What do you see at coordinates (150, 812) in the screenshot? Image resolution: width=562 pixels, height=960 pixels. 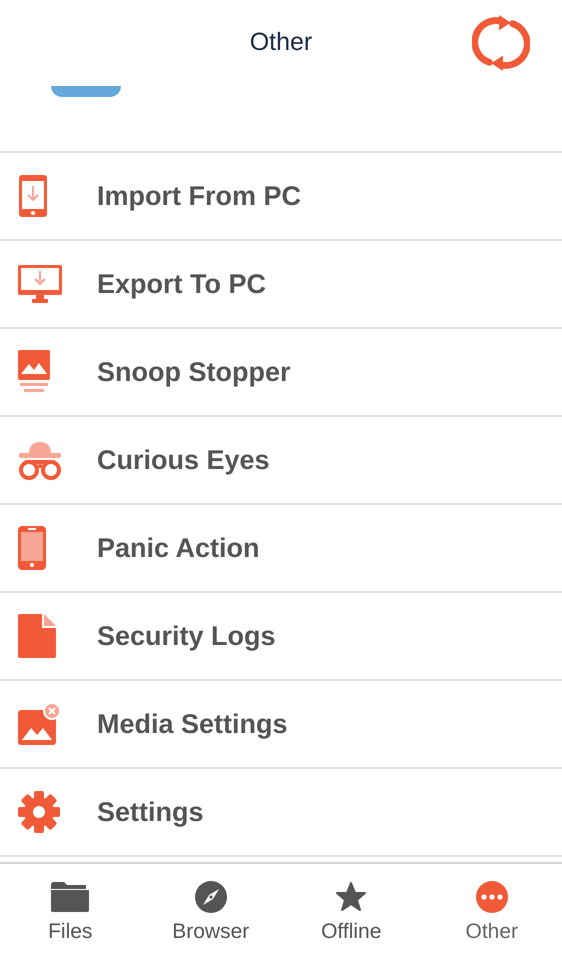 I see `menu-item-label: Settings` at bounding box center [150, 812].